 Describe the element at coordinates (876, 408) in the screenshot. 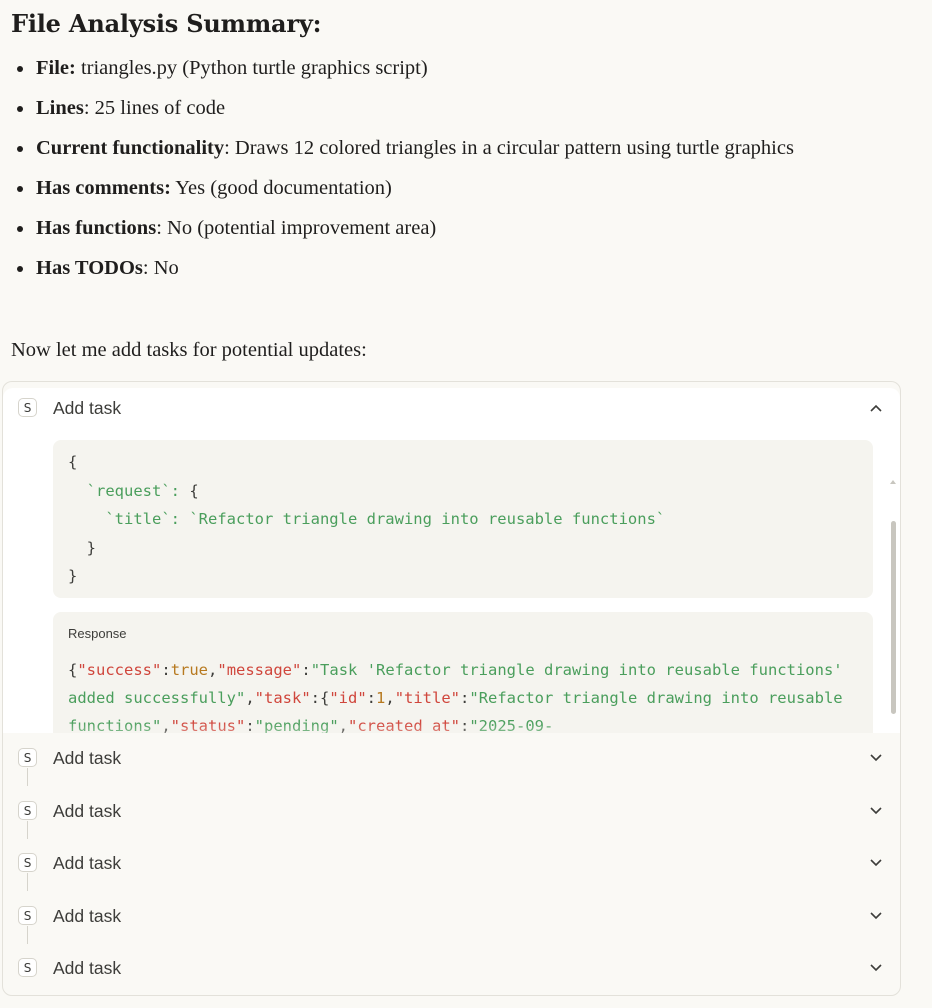

I see `chevron-up-icon` at that location.